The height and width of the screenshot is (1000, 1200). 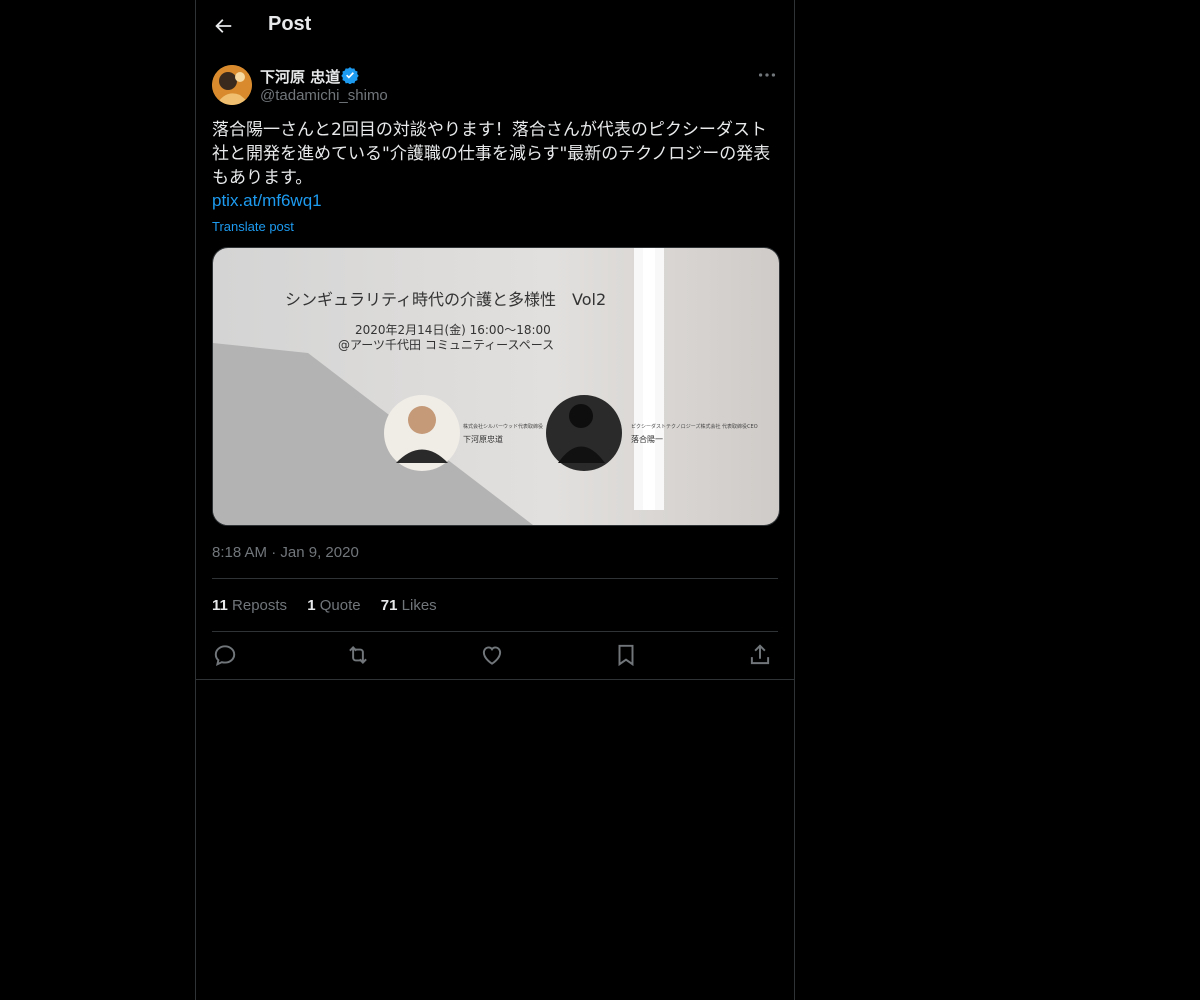 What do you see at coordinates (647, 439) in the screenshot?
I see `speaker2-name: 落合陽一` at bounding box center [647, 439].